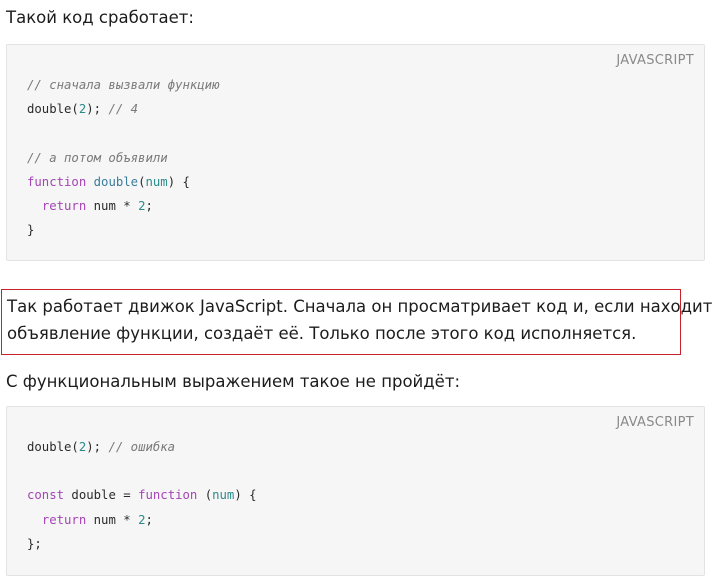  Describe the element at coordinates (205, 495) in the screenshot. I see `code-token: (` at that location.